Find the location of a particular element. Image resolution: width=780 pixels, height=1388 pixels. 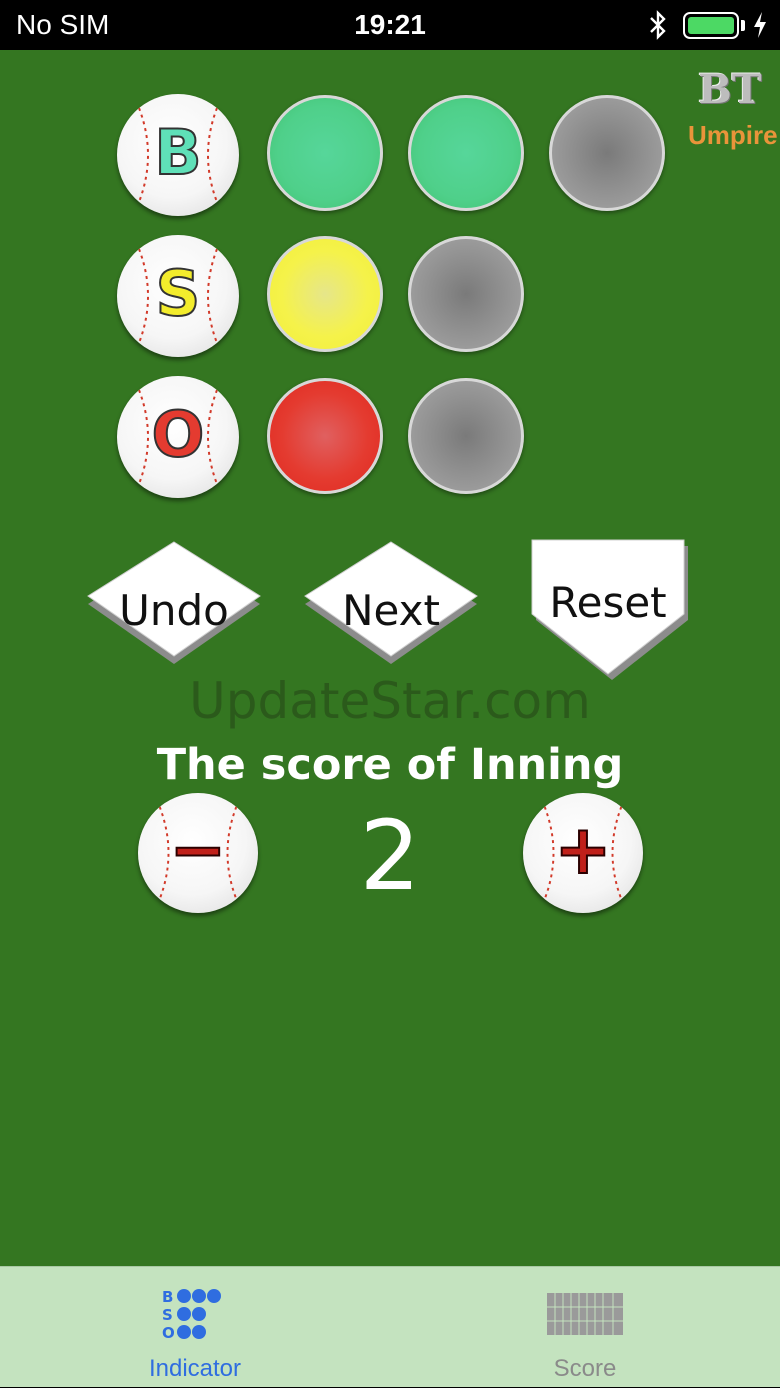

score-minus-button: − is located at coordinates (198, 853).